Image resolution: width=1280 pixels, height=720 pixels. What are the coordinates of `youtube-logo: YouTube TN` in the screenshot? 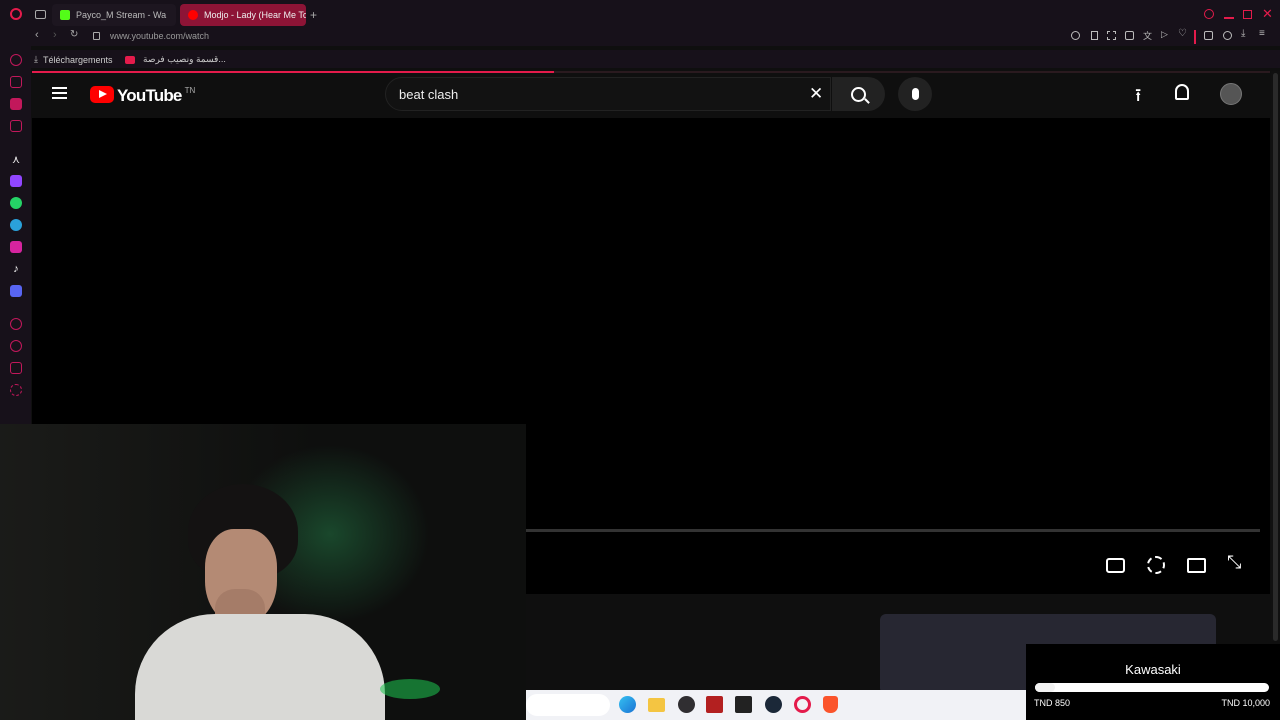 It's located at (142, 96).